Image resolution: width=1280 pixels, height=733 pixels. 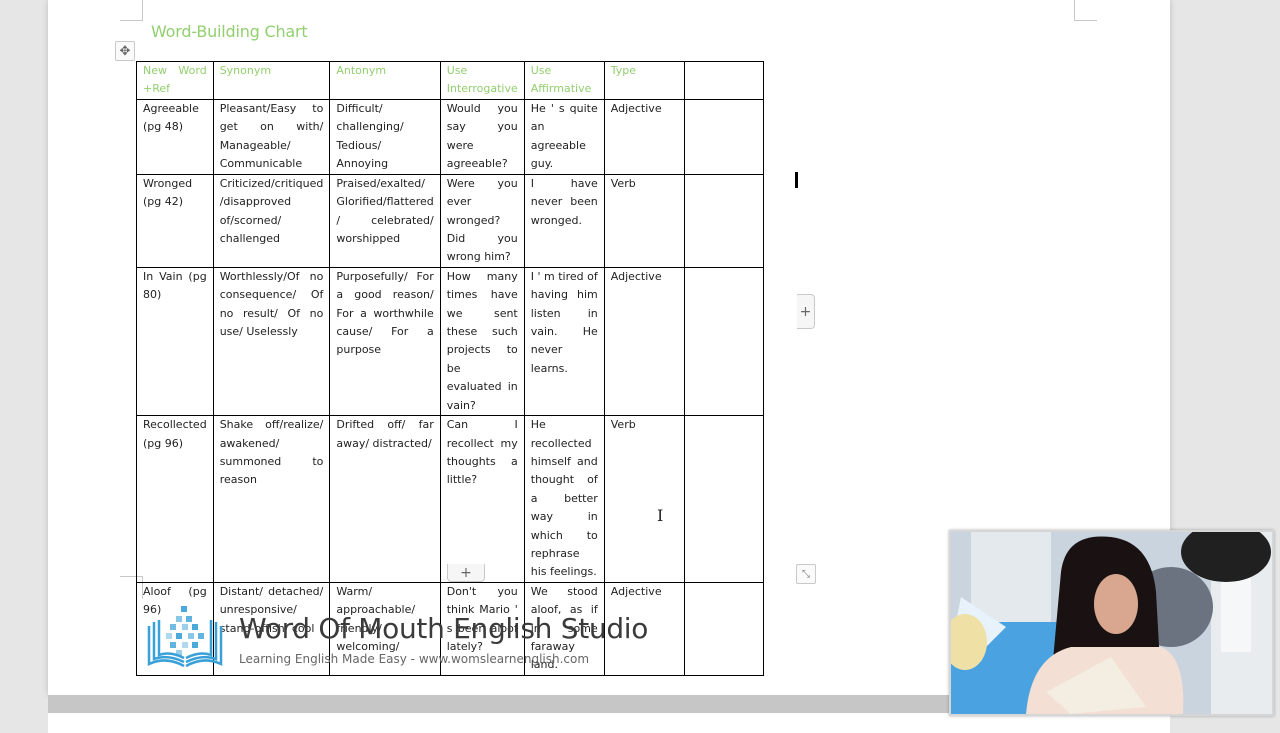 I want to click on table-resize-handle: ⤡, so click(x=806, y=574).